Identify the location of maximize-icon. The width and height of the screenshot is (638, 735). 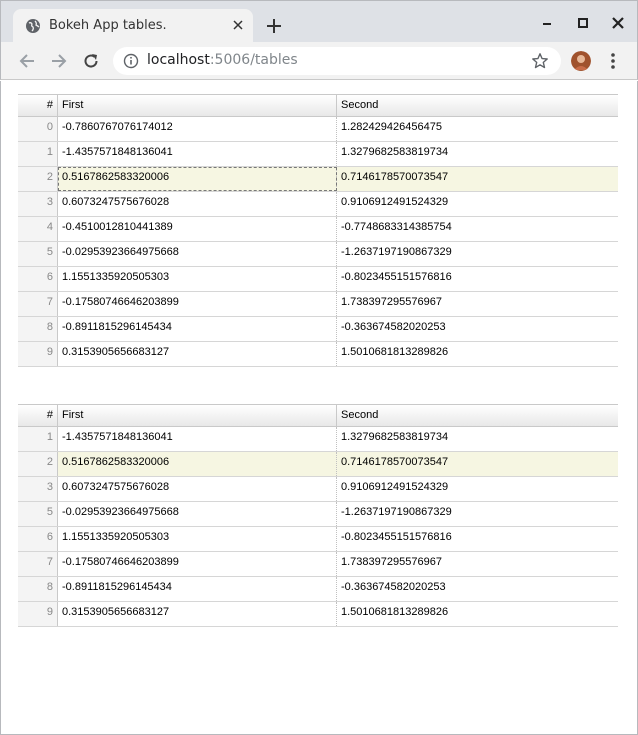
(583, 23).